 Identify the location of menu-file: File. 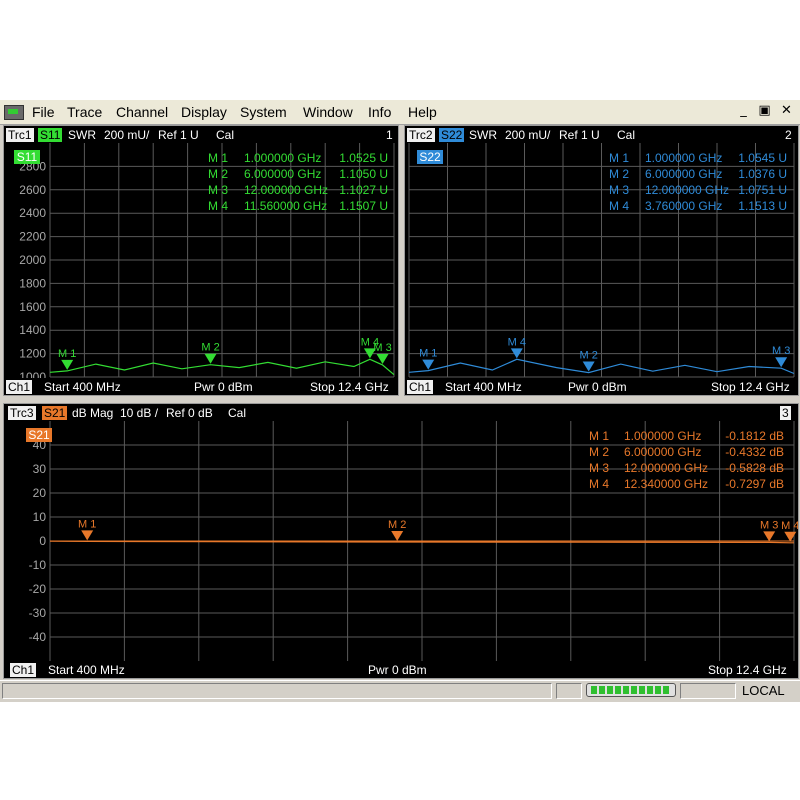
(43, 112).